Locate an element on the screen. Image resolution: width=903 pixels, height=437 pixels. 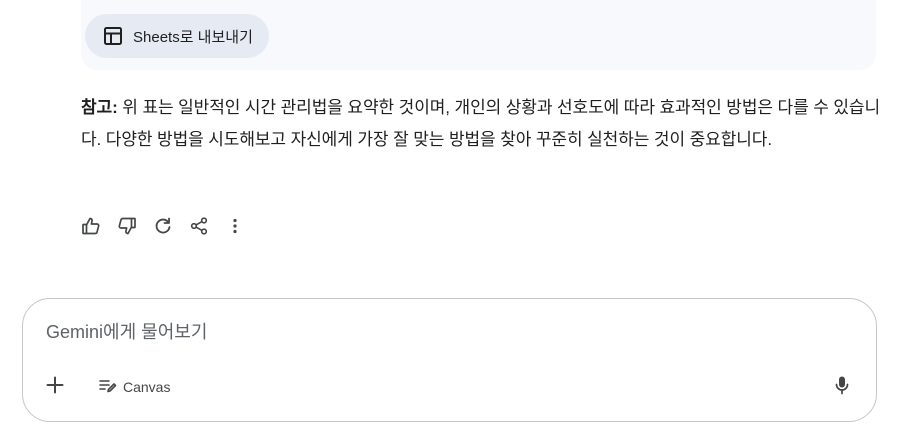
plus-icon is located at coordinates (55, 387).